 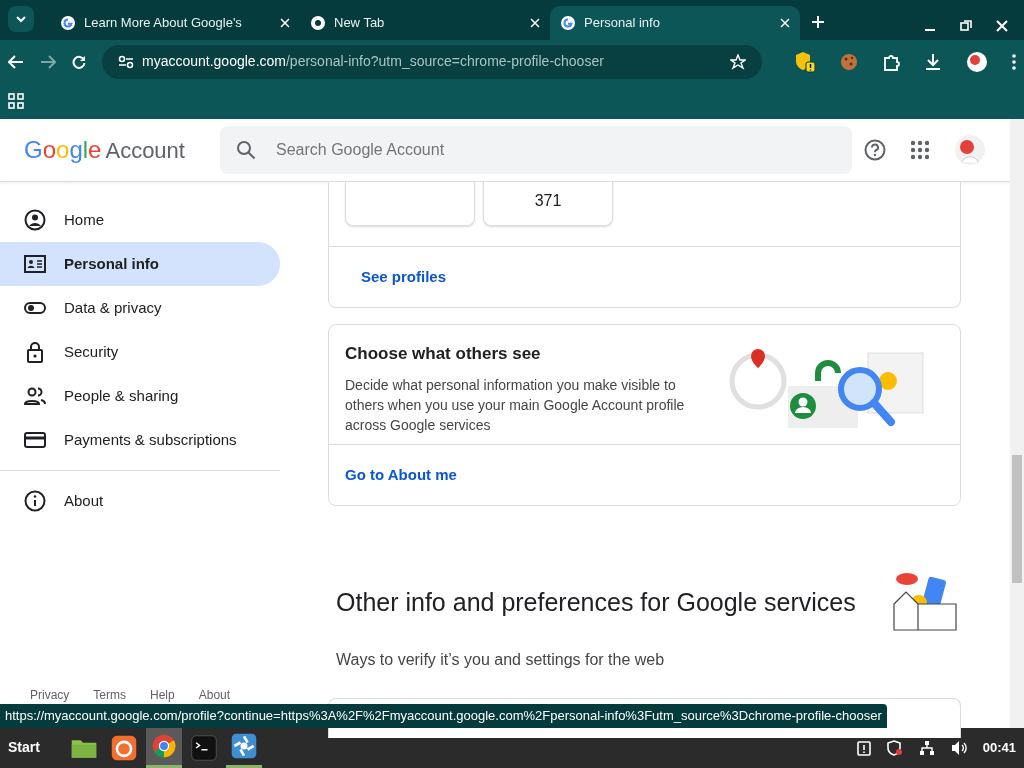 I want to click on star-icon, so click(x=738, y=61).